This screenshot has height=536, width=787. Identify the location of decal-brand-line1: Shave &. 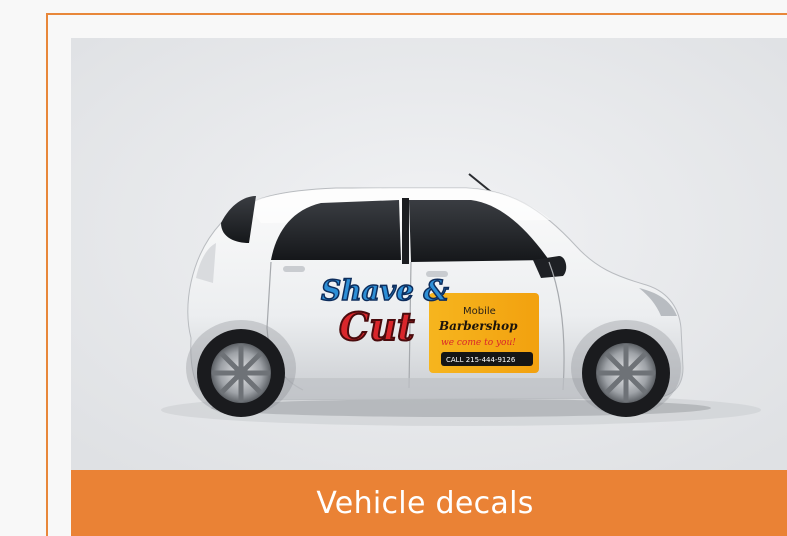
(385, 290).